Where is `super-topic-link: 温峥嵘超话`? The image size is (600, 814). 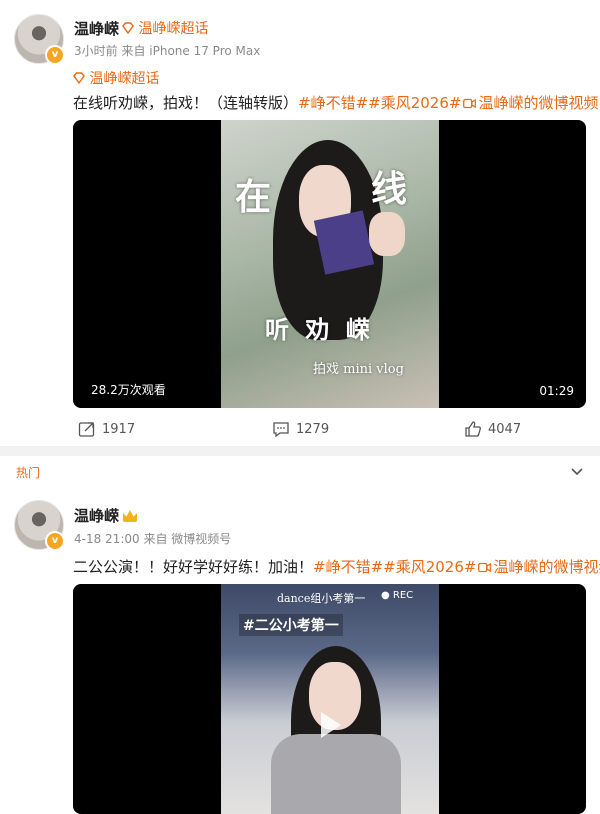 super-topic-link: 温峥嵘超话 is located at coordinates (165, 28).